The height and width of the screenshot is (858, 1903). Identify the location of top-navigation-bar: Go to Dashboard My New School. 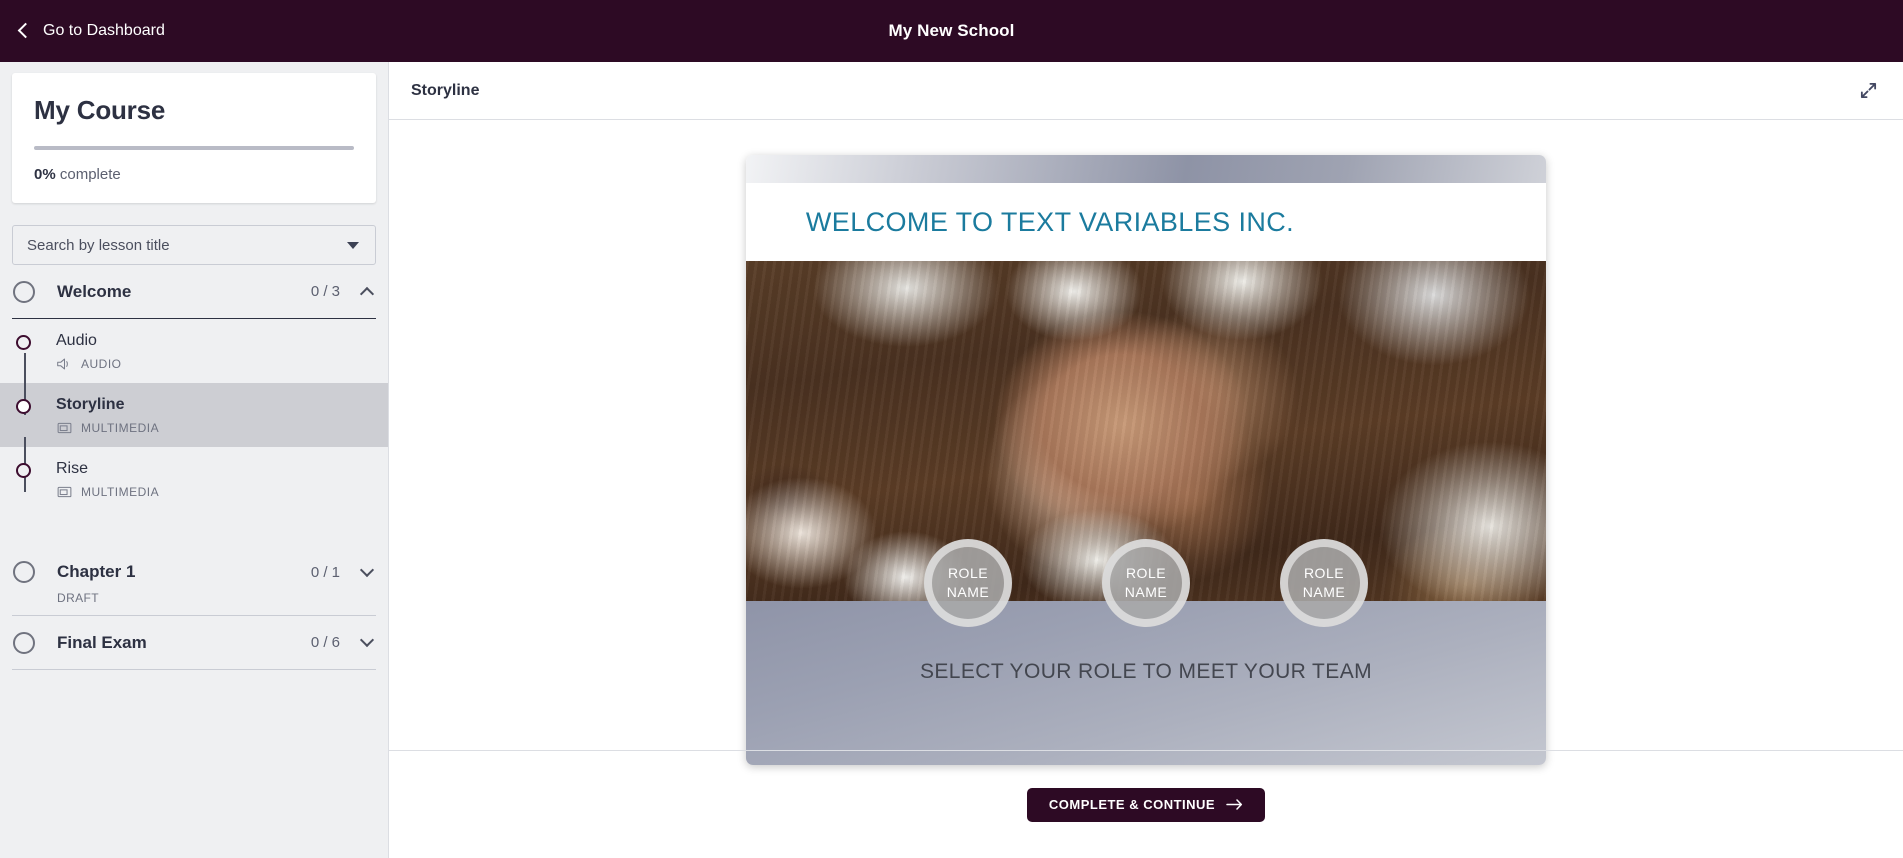
(951, 31).